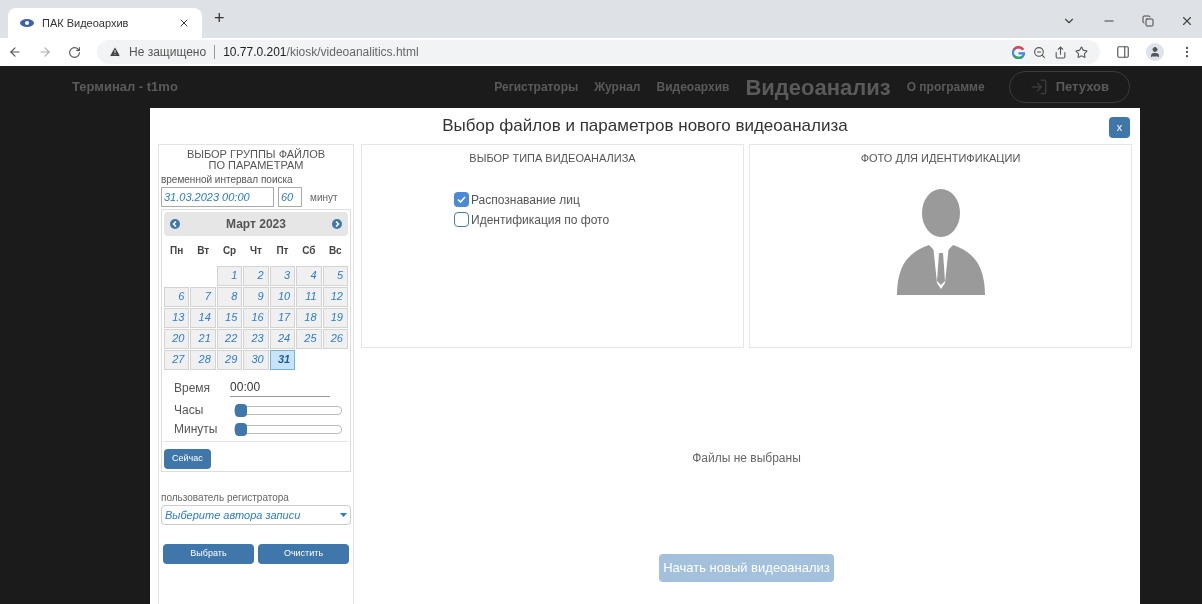  Describe the element at coordinates (337, 224) in the screenshot. I see `next-month-icon` at that location.